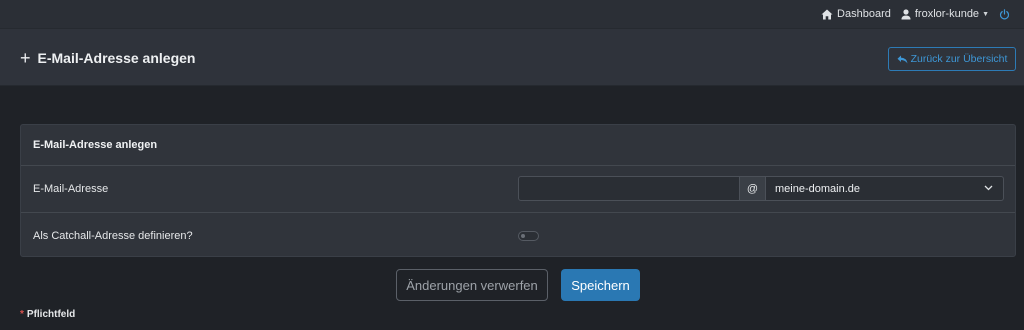 This screenshot has width=1024, height=330. I want to click on catchall-toggle, so click(528, 236).